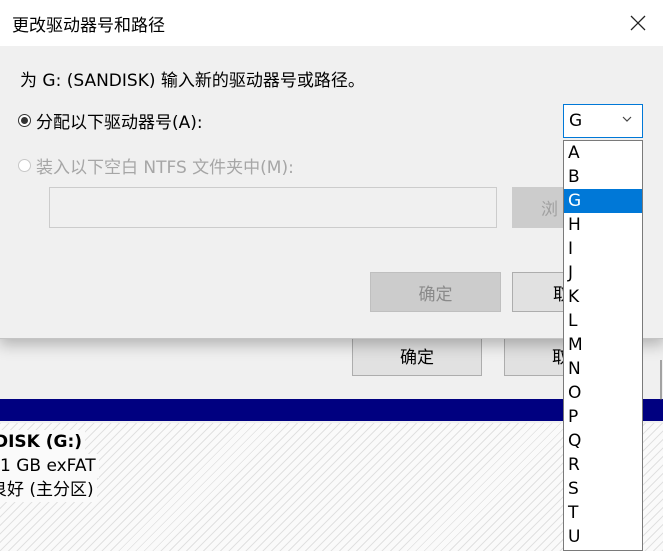  I want to click on drive-letter-dropdown-list: ABGHIJKLMNOPQRSTU, so click(603, 345).